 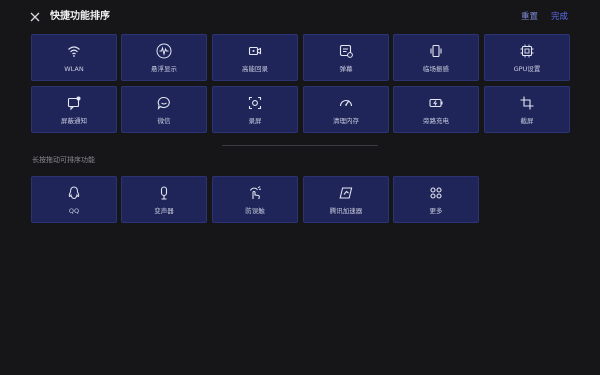 I want to click on bullet-chat-icon, so click(x=346, y=51).